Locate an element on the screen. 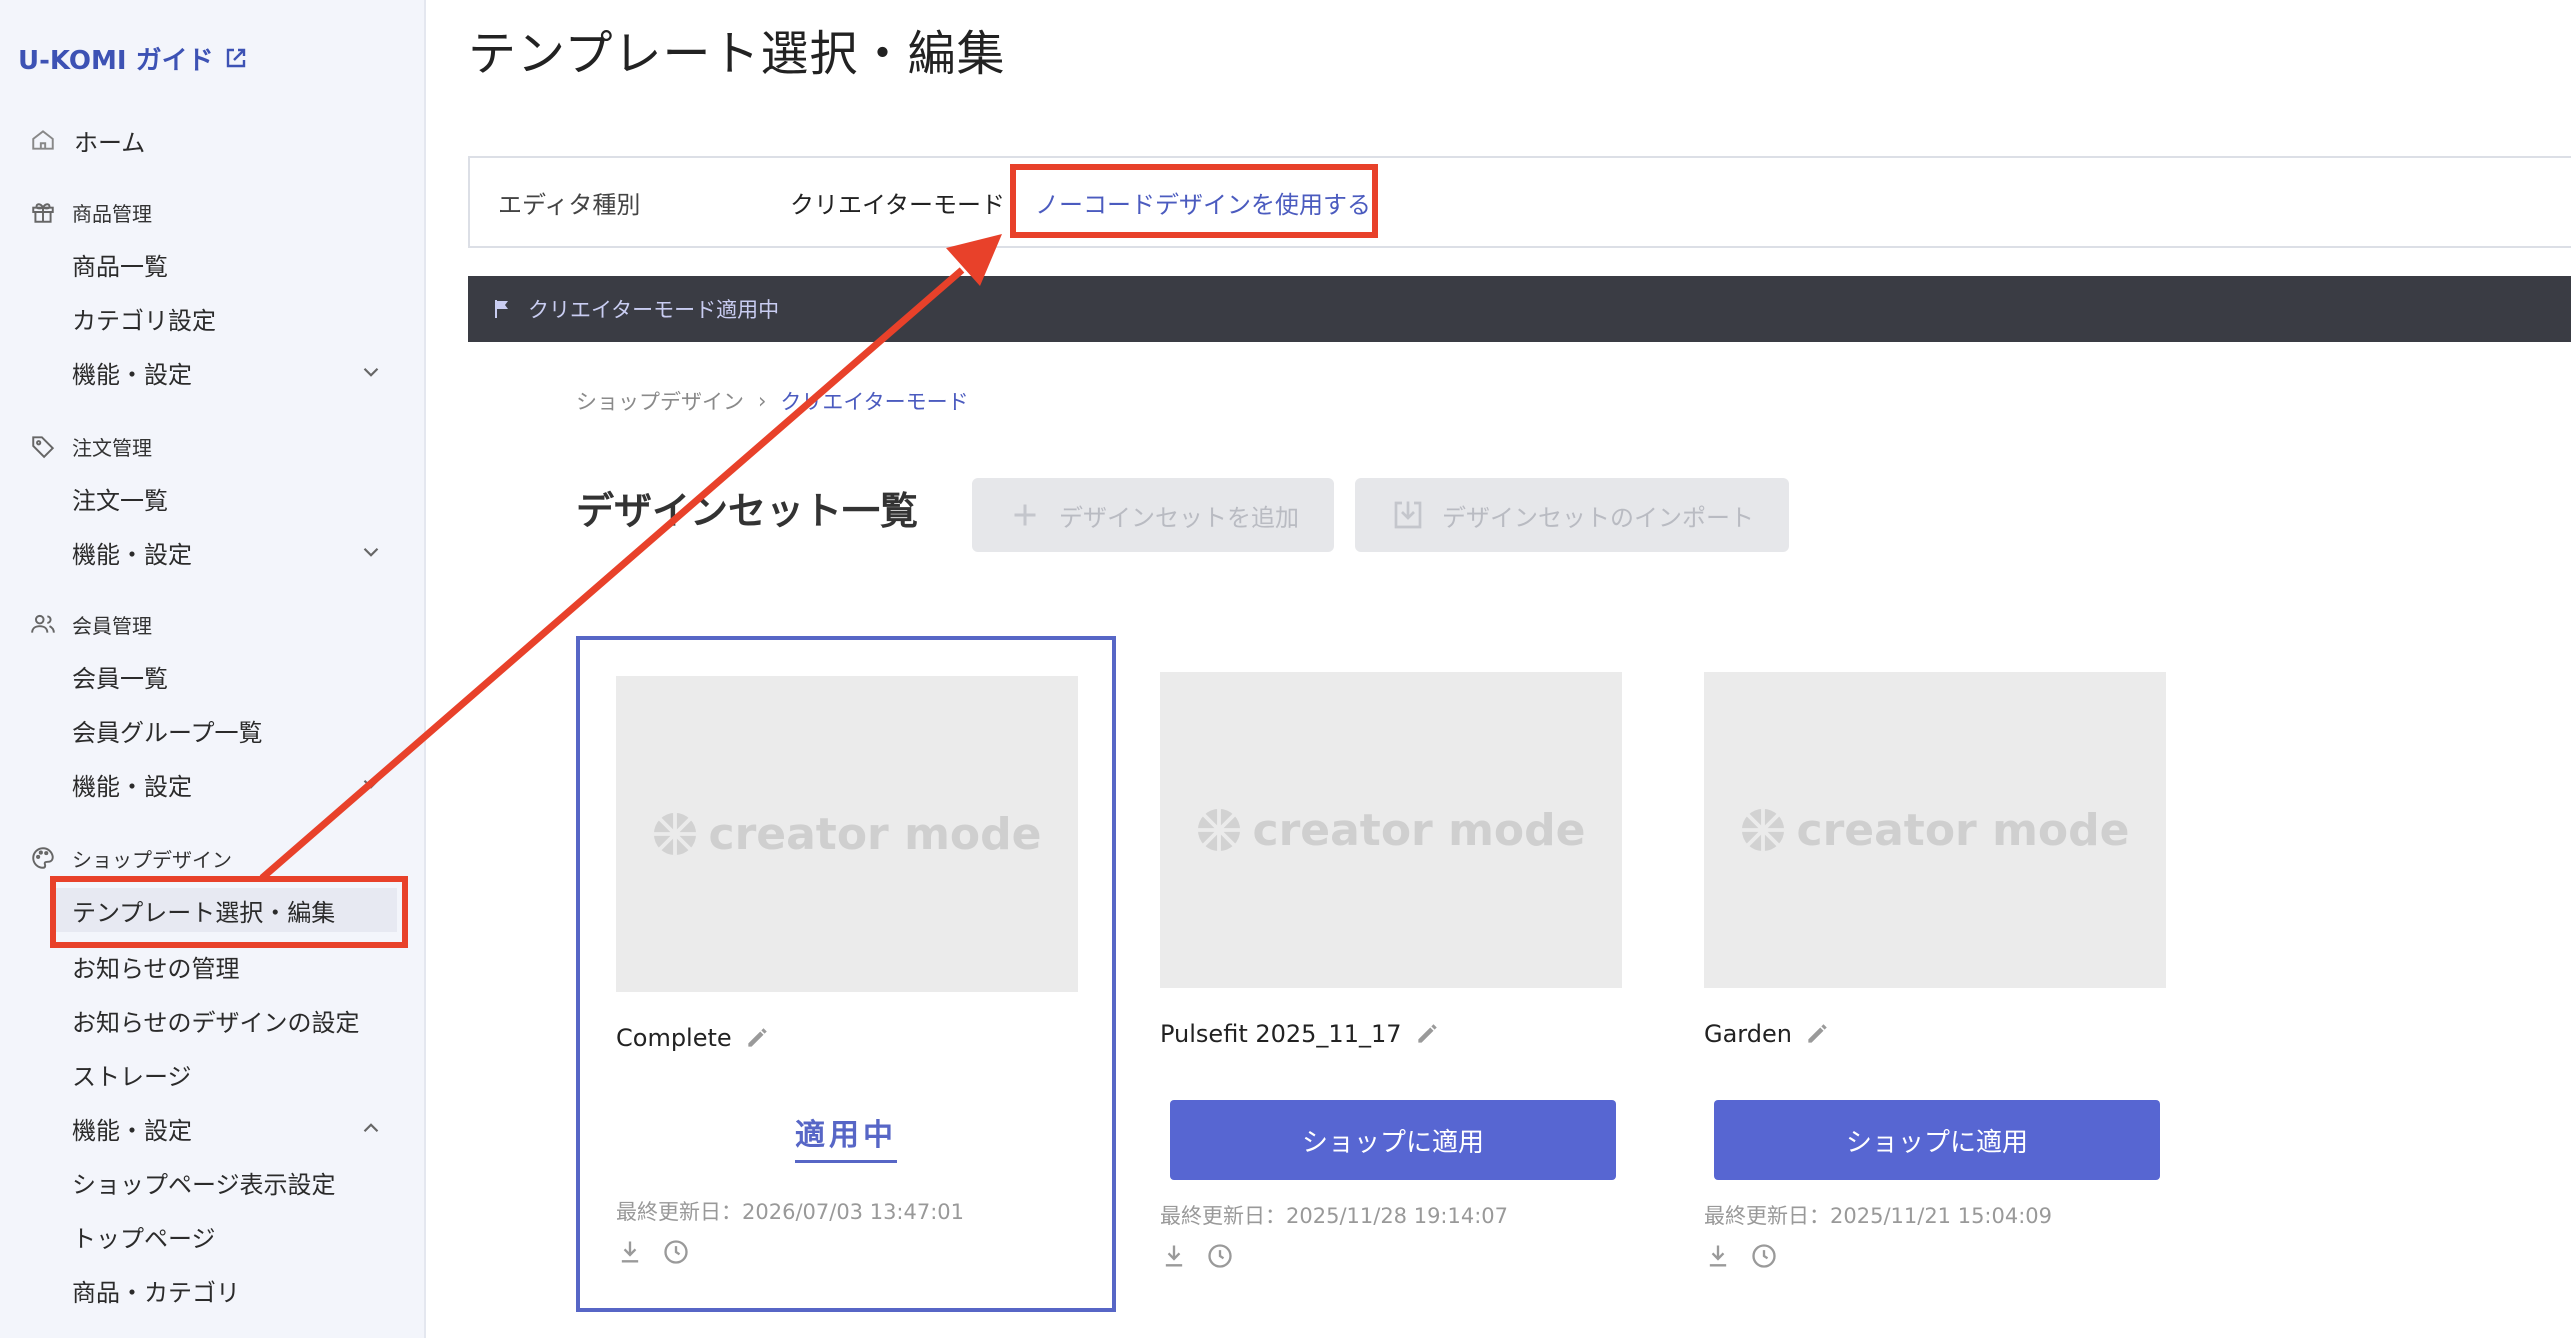 Image resolution: width=2571 pixels, height=1338 pixels. sidebar-item-label: ストレージ is located at coordinates (132, 1076).